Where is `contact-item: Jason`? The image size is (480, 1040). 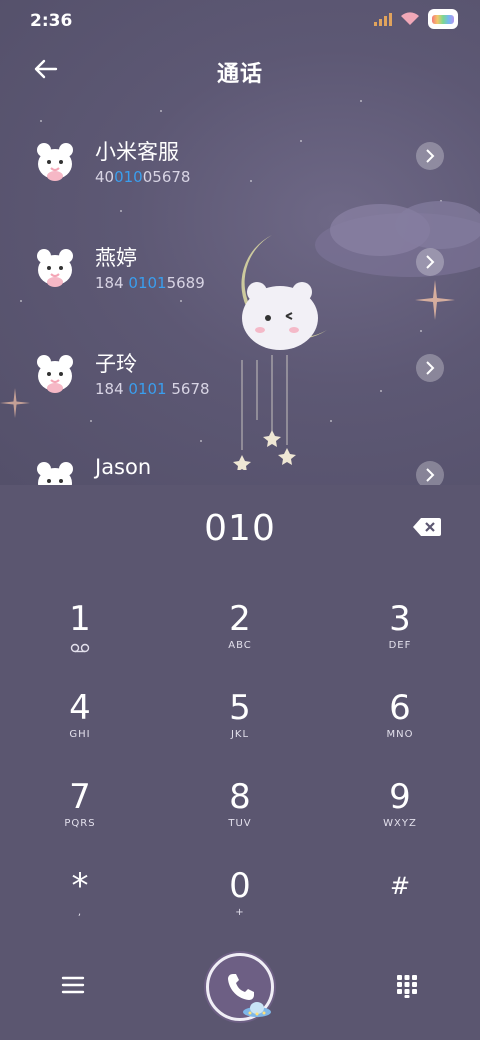
contact-item: Jason is located at coordinates (240, 470).